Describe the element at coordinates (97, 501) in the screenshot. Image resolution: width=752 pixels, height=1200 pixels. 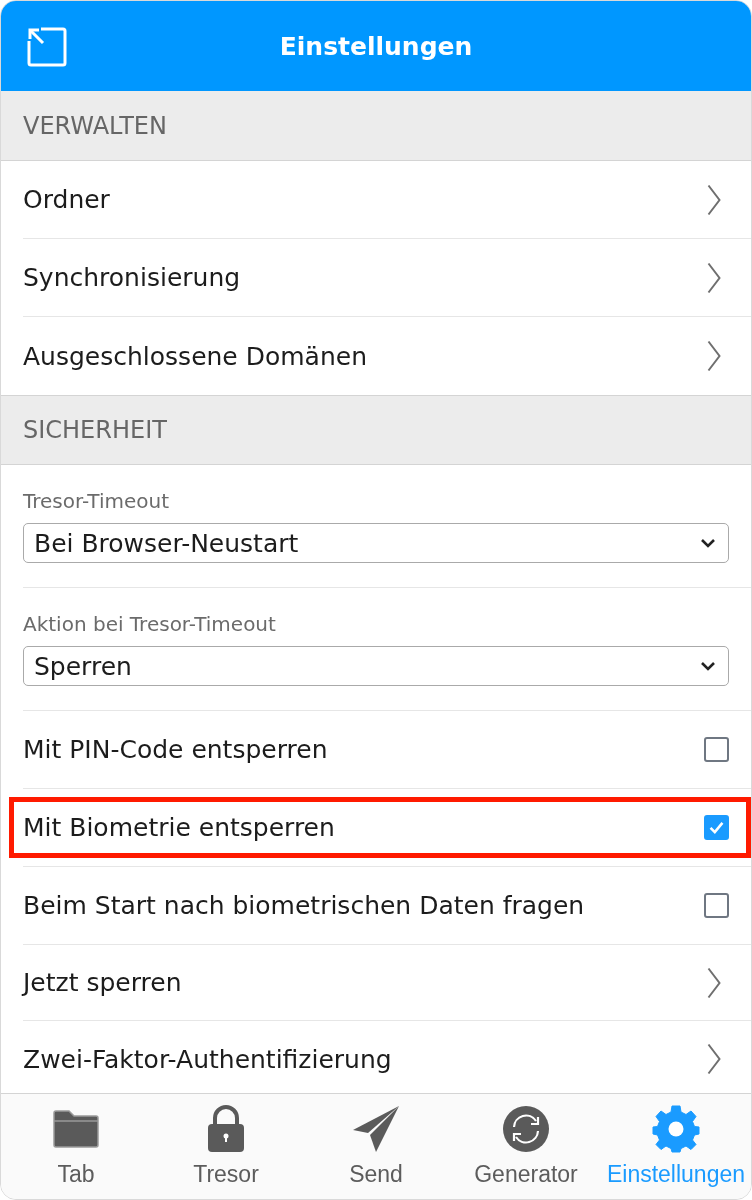
I see `field-label: Tresor-Timeout` at that location.